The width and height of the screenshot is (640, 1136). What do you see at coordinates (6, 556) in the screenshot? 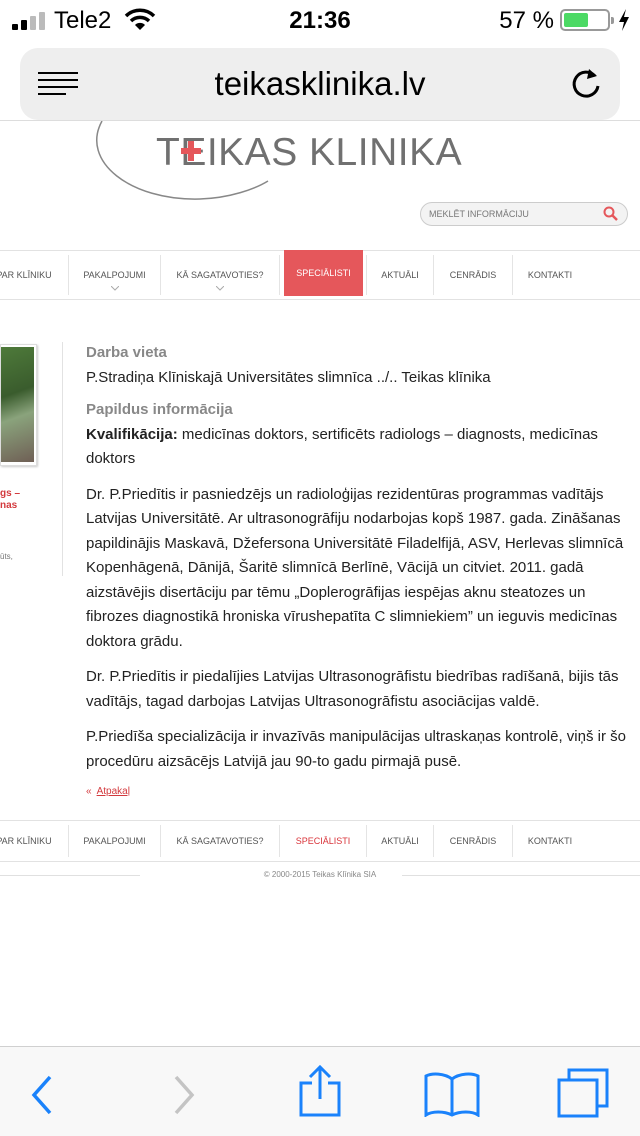
I see `specialist-title: ūts,` at bounding box center [6, 556].